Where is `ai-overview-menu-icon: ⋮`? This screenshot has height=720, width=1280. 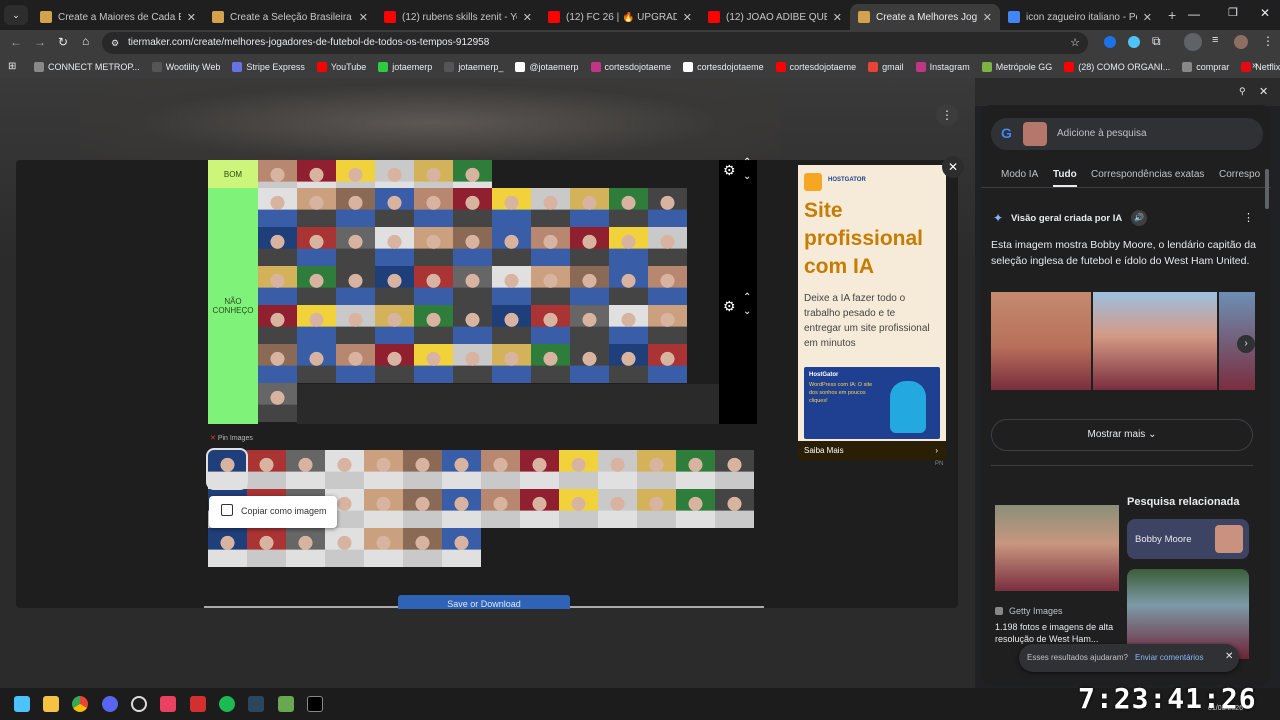
ai-overview-menu-icon: ⋮ is located at coordinates (1248, 217).